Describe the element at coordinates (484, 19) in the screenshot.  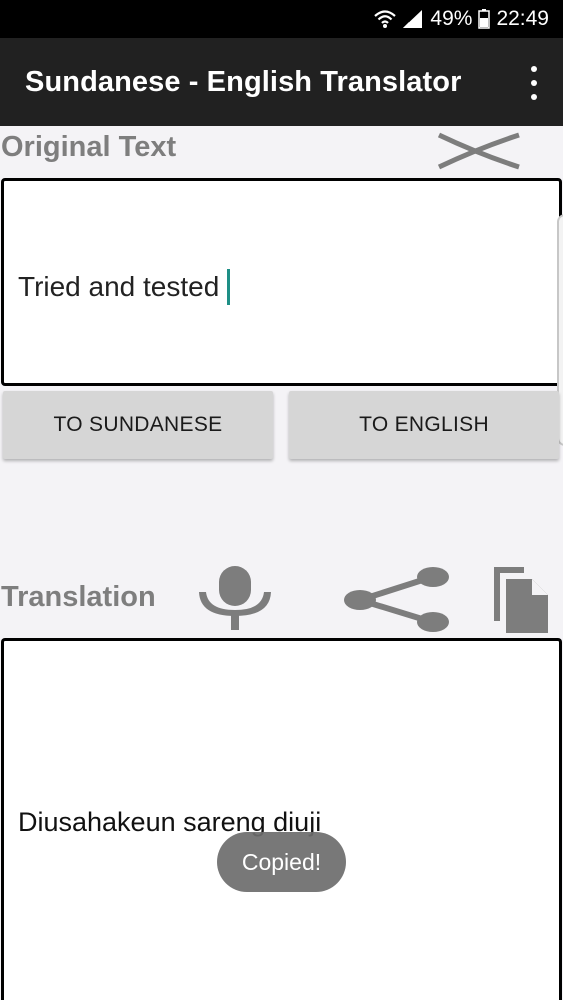
I see `battery-icon` at that location.